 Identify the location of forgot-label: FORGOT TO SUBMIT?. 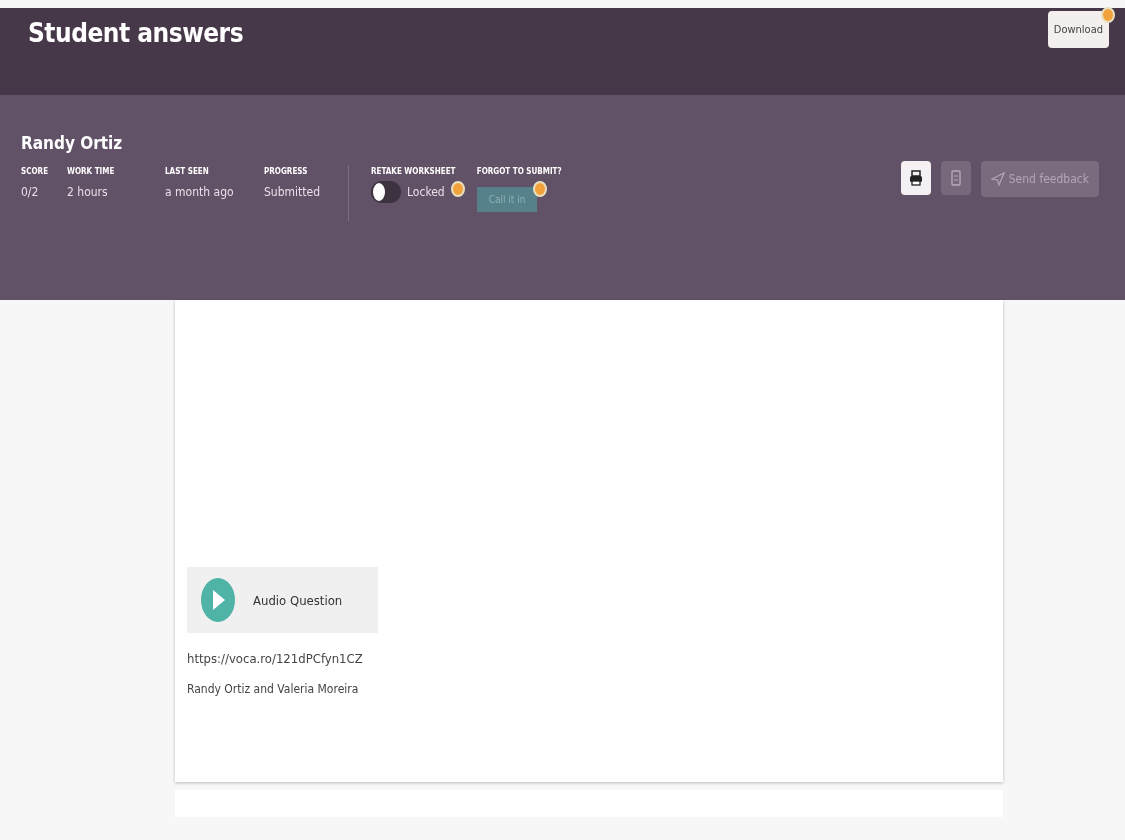
(519, 171).